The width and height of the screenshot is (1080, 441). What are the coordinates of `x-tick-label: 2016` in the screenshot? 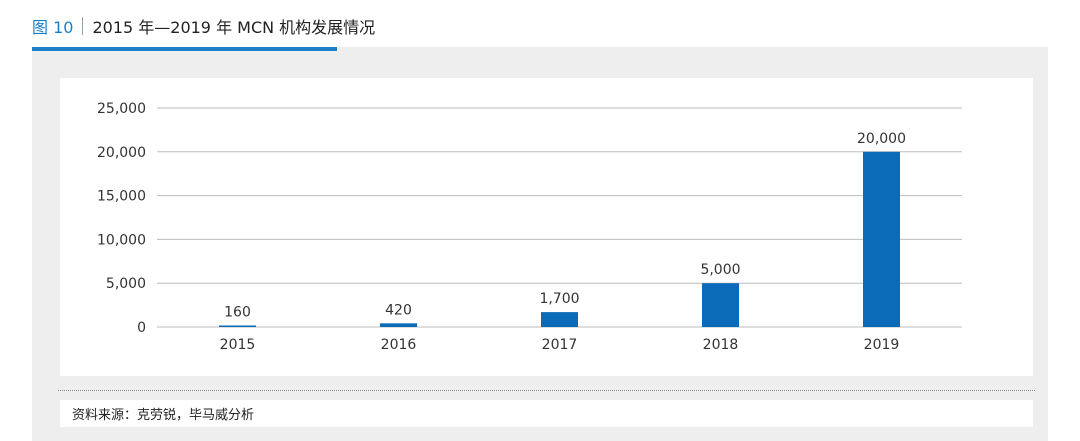 It's located at (399, 345).